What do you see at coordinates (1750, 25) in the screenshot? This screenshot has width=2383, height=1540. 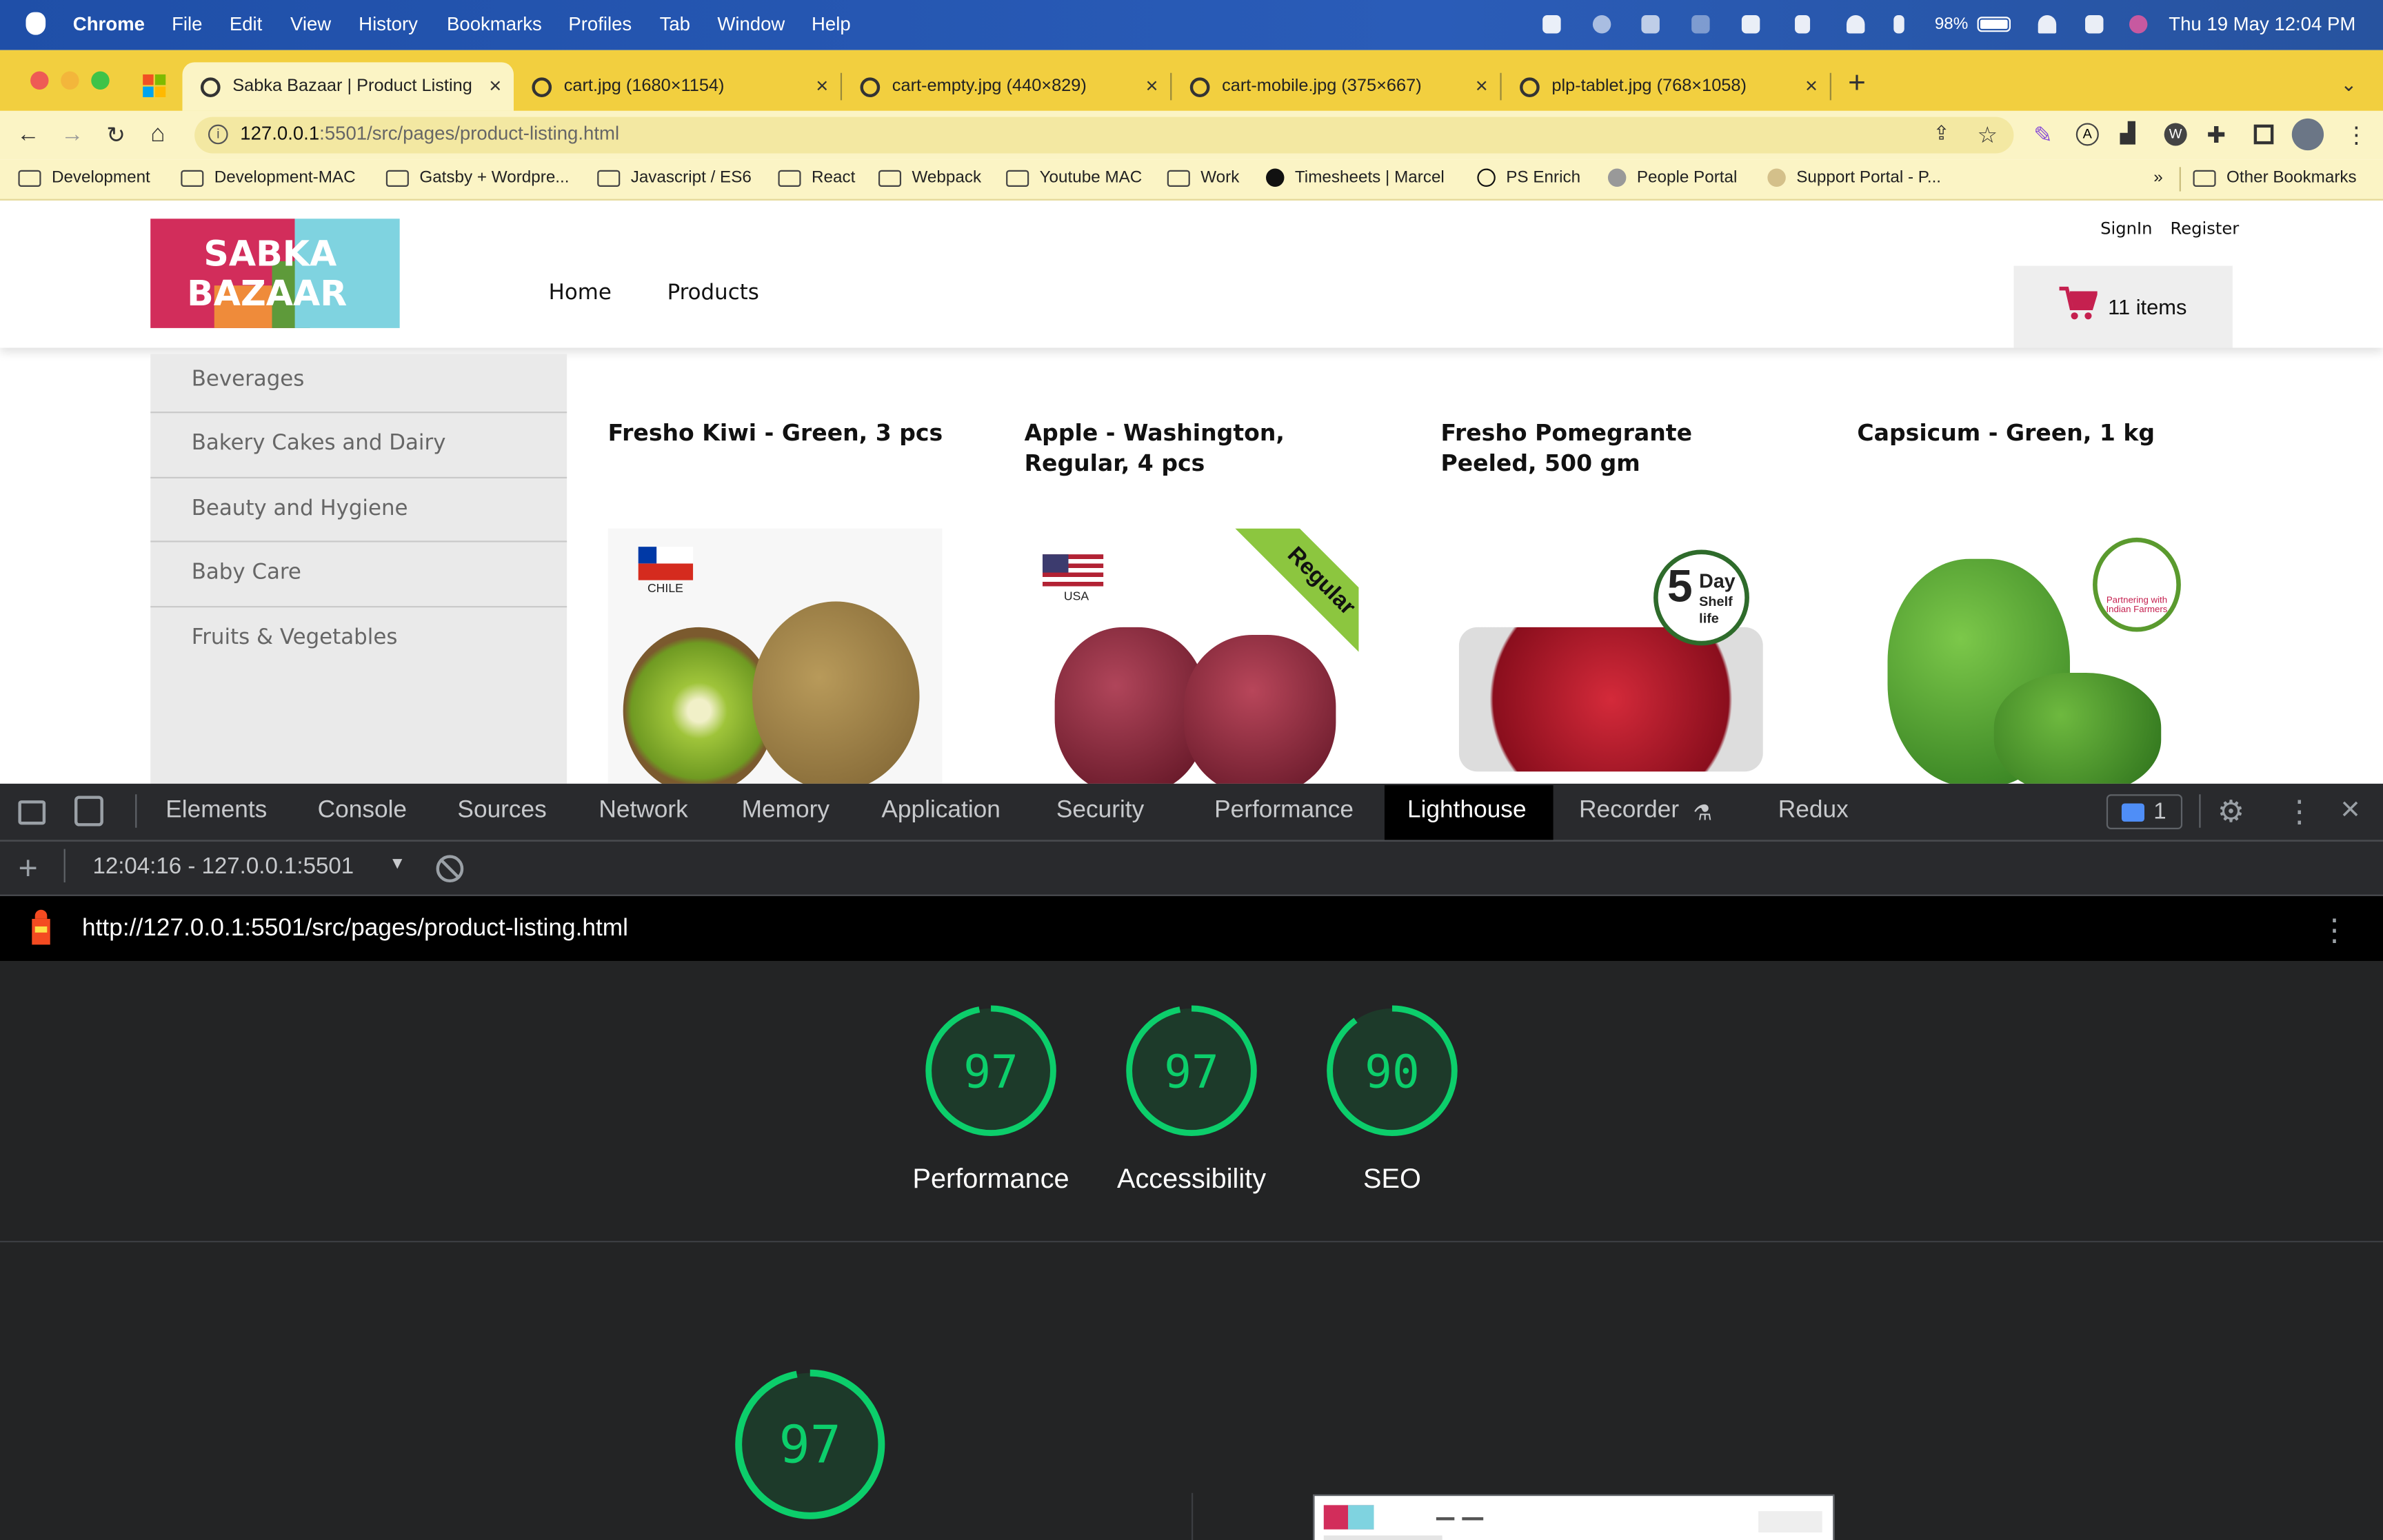 I see `lock-status-icon` at bounding box center [1750, 25].